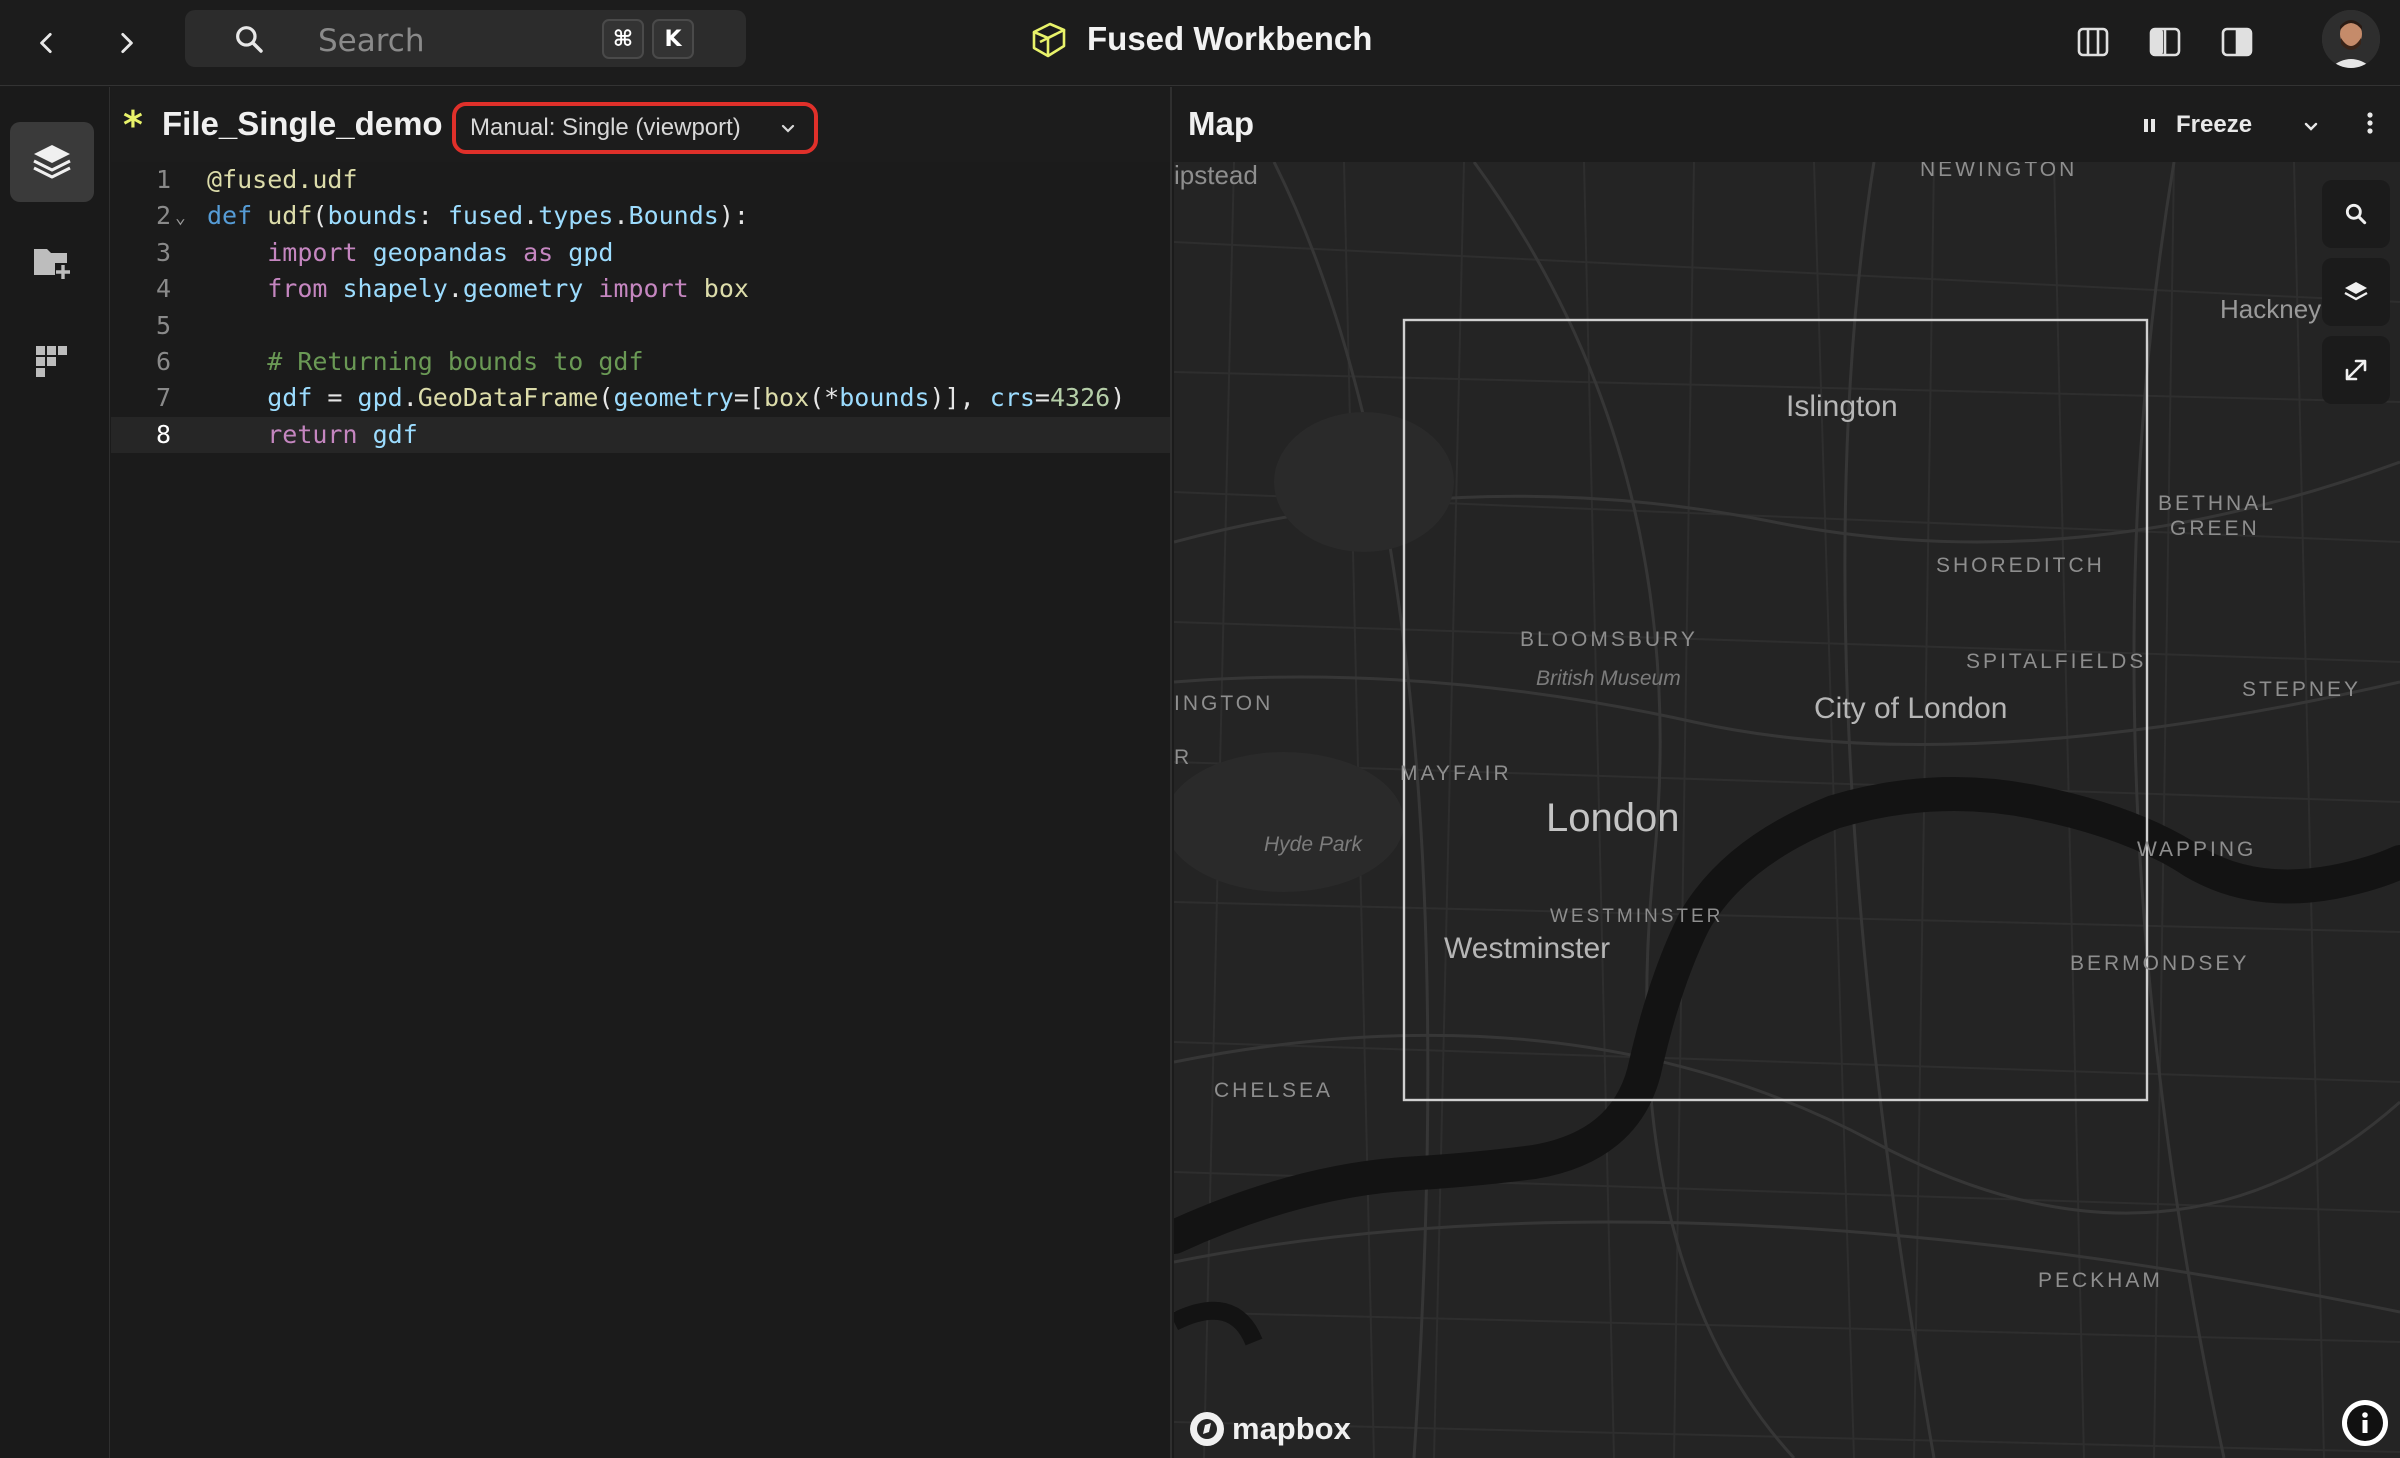  What do you see at coordinates (1787, 124) in the screenshot?
I see `map-header: Map Freeze` at bounding box center [1787, 124].